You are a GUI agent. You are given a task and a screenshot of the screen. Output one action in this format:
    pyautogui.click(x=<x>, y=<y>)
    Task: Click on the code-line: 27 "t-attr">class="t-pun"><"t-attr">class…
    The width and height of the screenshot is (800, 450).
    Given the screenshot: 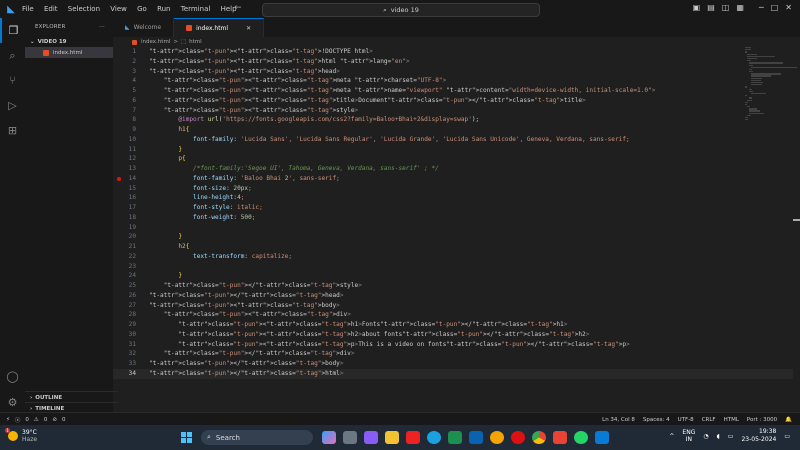 What is the action you would take?
    pyautogui.click(x=453, y=306)
    